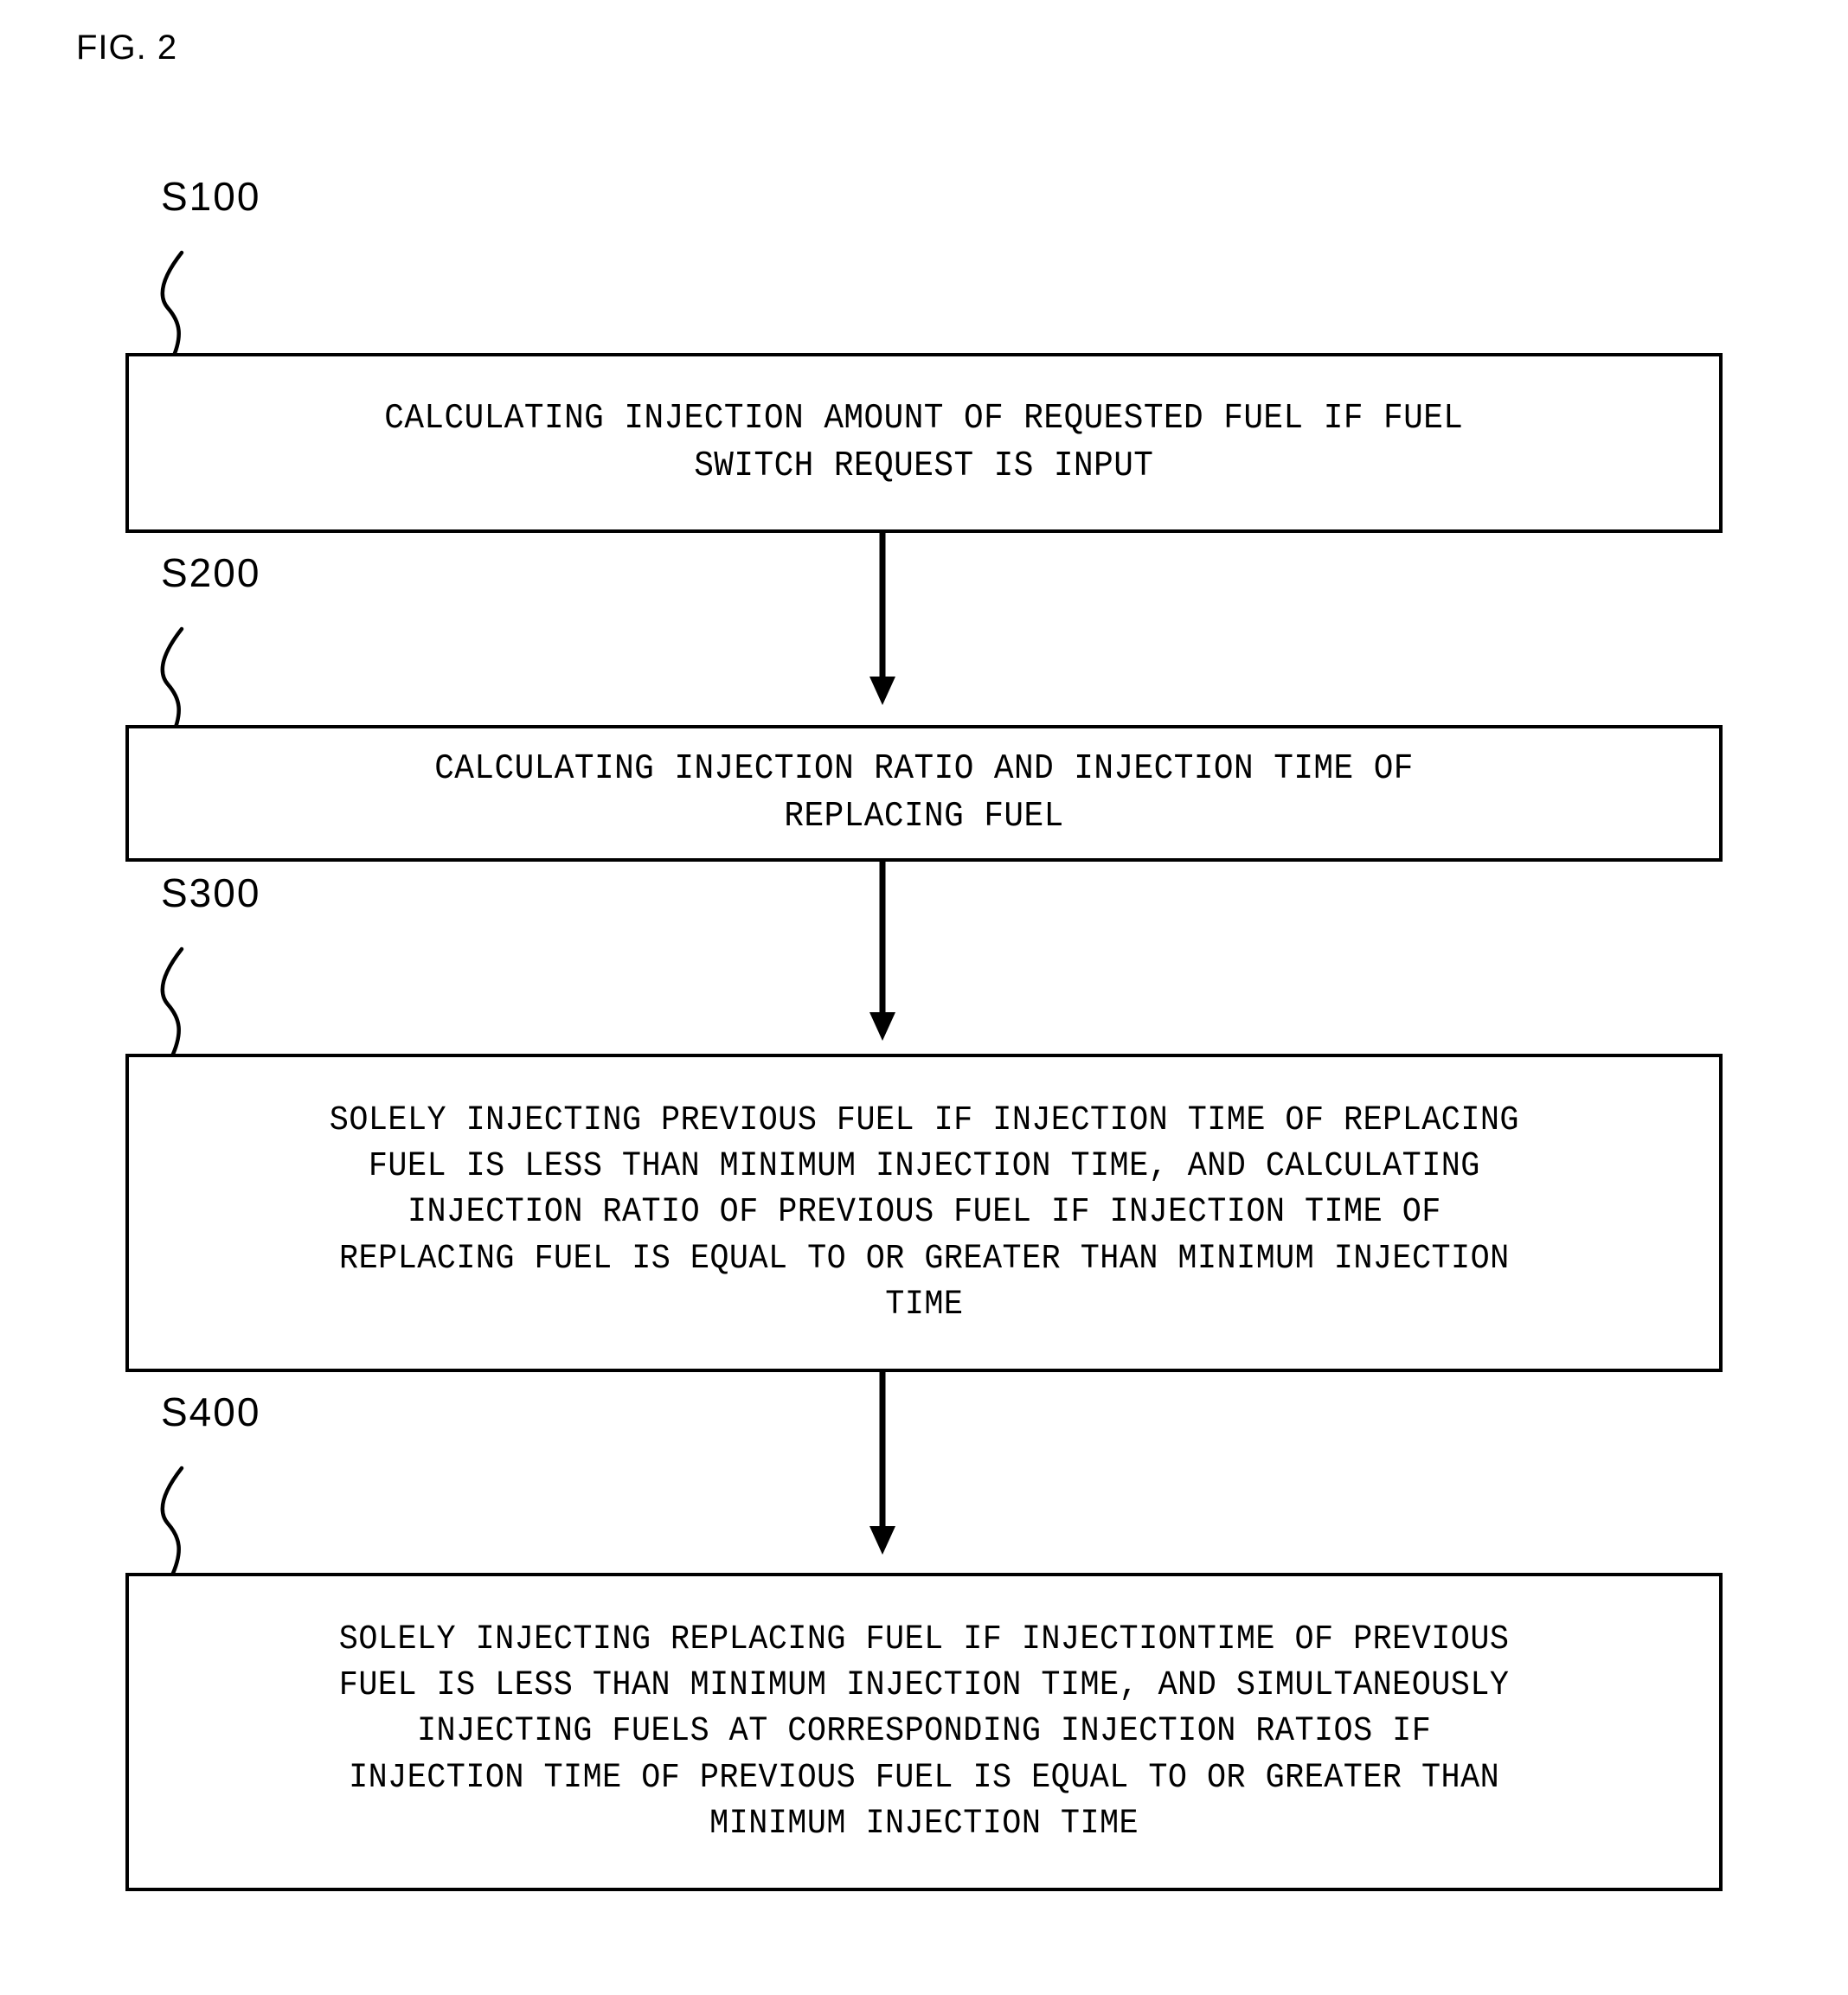 This screenshot has width=1848, height=1995. Describe the element at coordinates (882, 952) in the screenshot. I see `connector-s200-to-s300` at that location.